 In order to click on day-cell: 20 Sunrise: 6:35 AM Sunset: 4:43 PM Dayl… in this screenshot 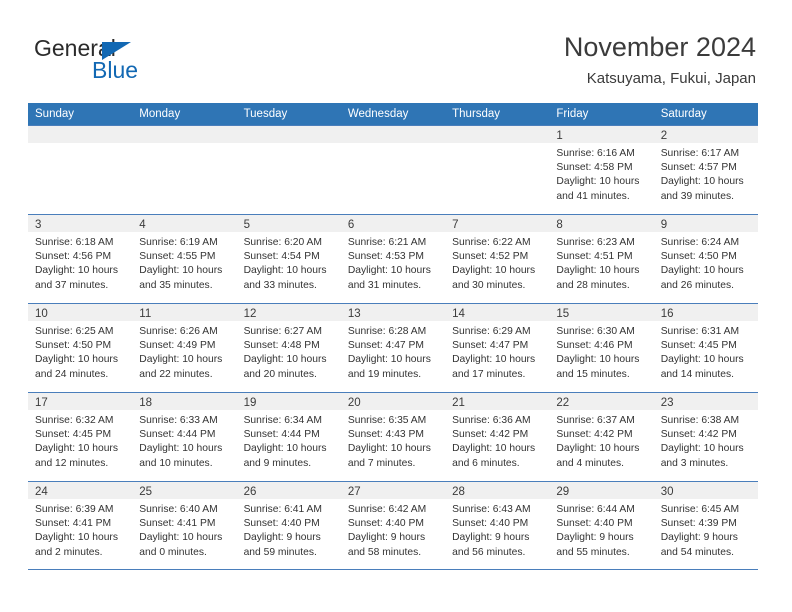, I will do `click(393, 437)`.